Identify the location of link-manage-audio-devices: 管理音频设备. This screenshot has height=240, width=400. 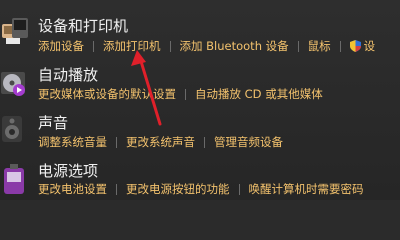
(248, 142).